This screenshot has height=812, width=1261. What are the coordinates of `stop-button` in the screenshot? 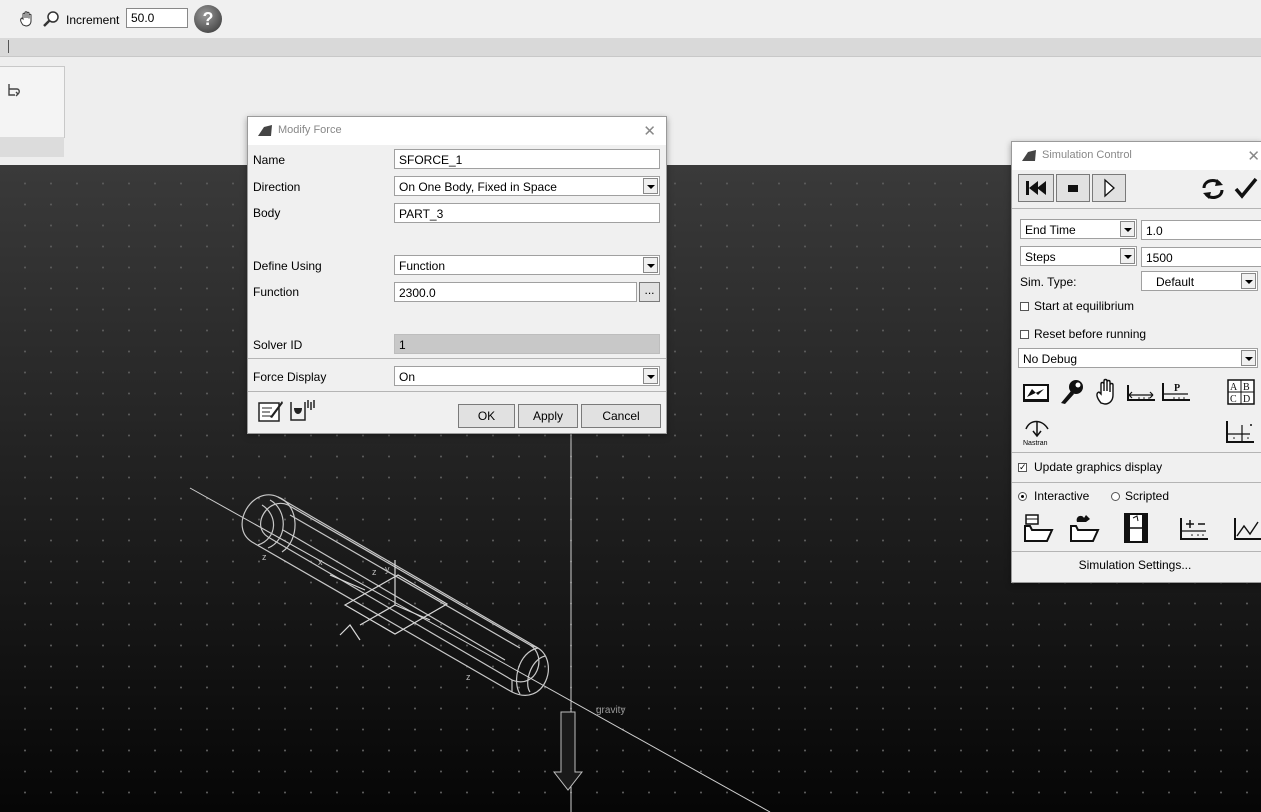 It's located at (1073, 188).